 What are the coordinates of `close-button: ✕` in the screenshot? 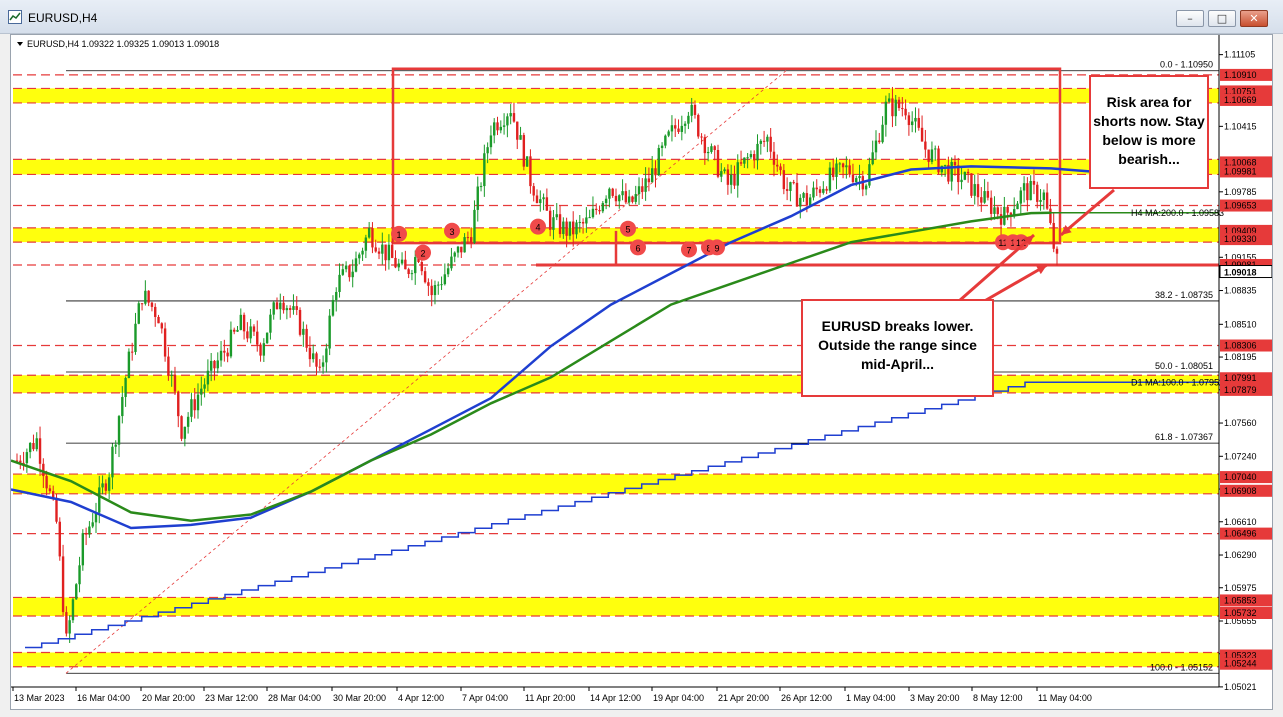 It's located at (1254, 18).